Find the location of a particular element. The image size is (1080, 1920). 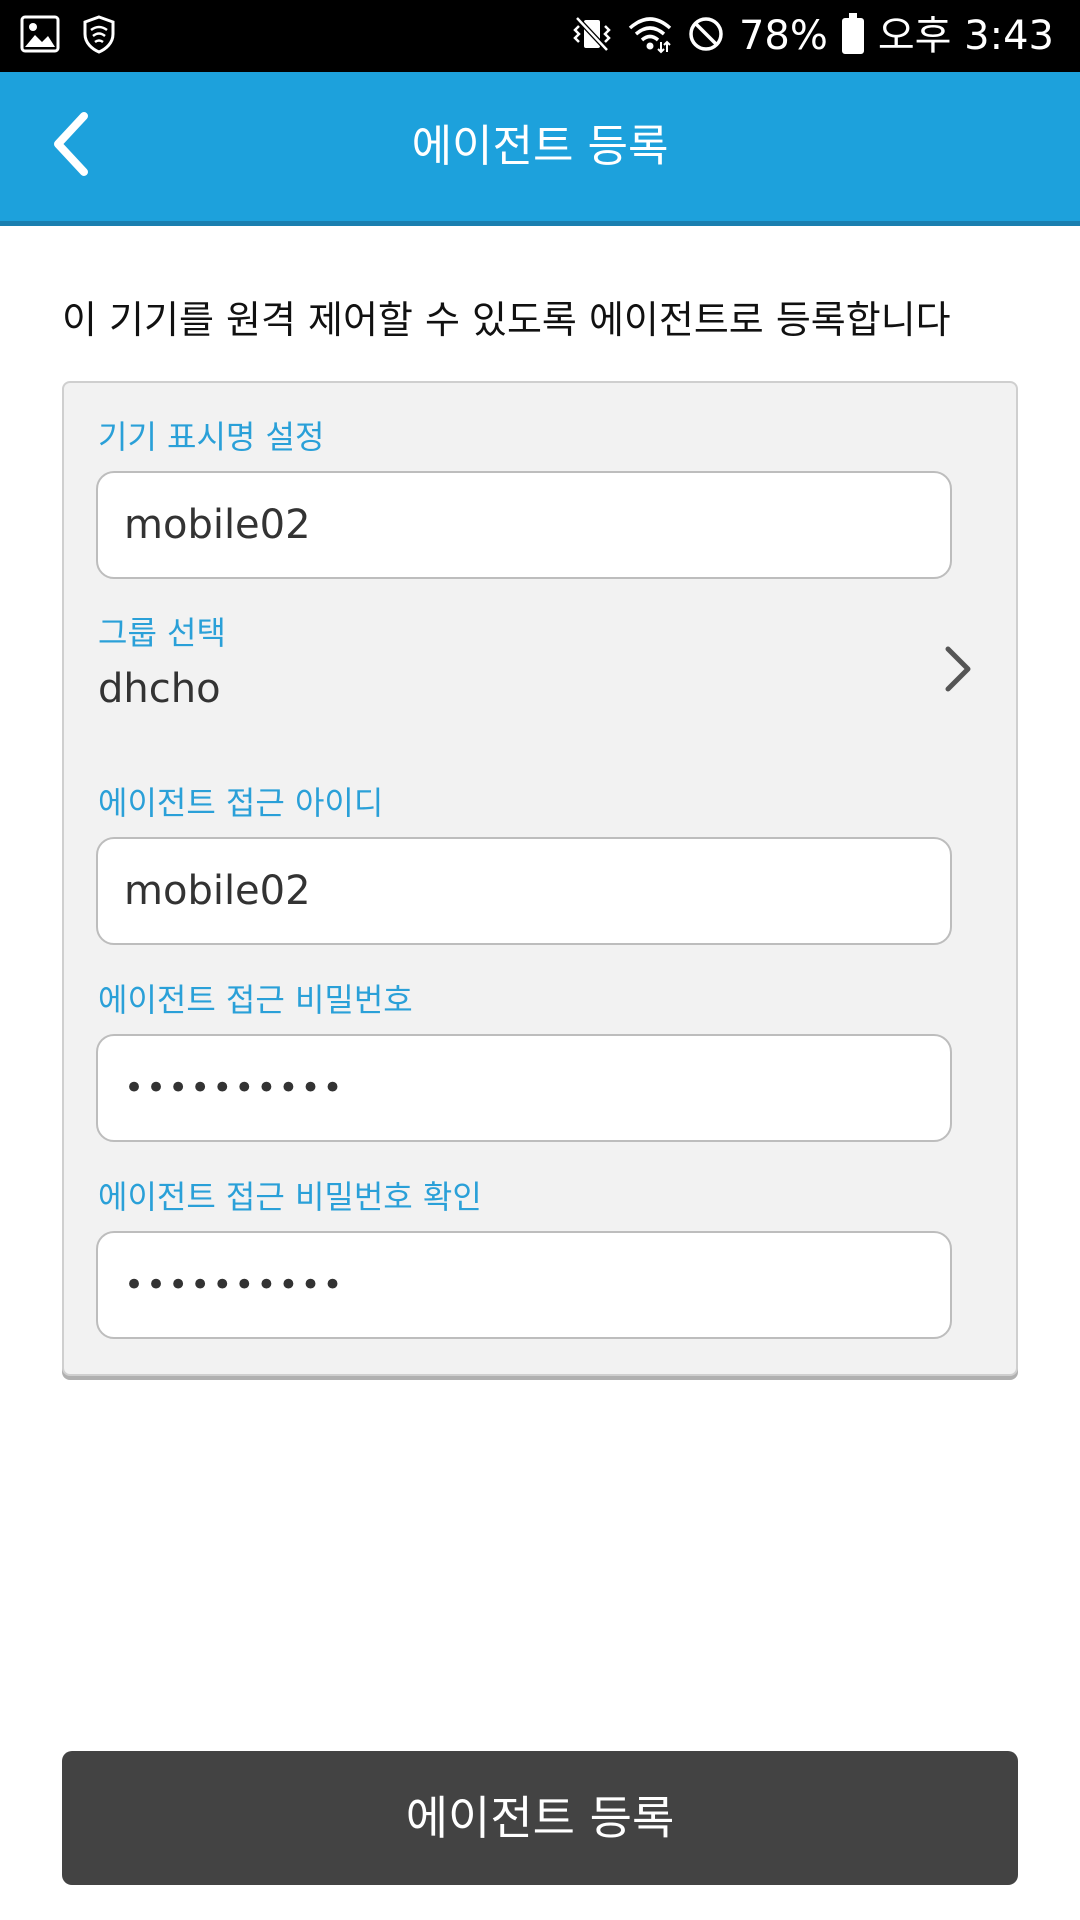

access-id-field: mobile02 is located at coordinates (524, 891).